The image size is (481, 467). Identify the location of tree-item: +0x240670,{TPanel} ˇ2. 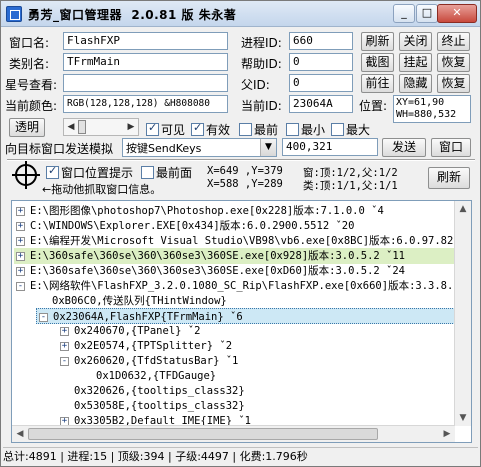
(256, 331).